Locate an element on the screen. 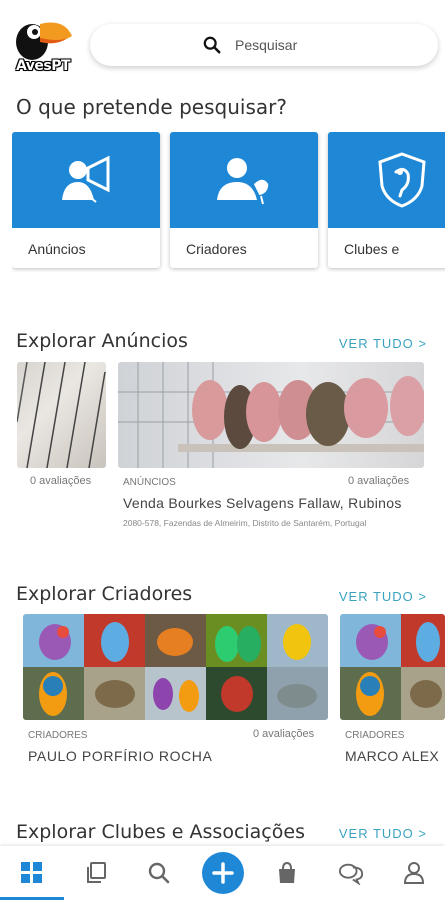  see-all-anuncios-link: VER TUDO > is located at coordinates (383, 343).